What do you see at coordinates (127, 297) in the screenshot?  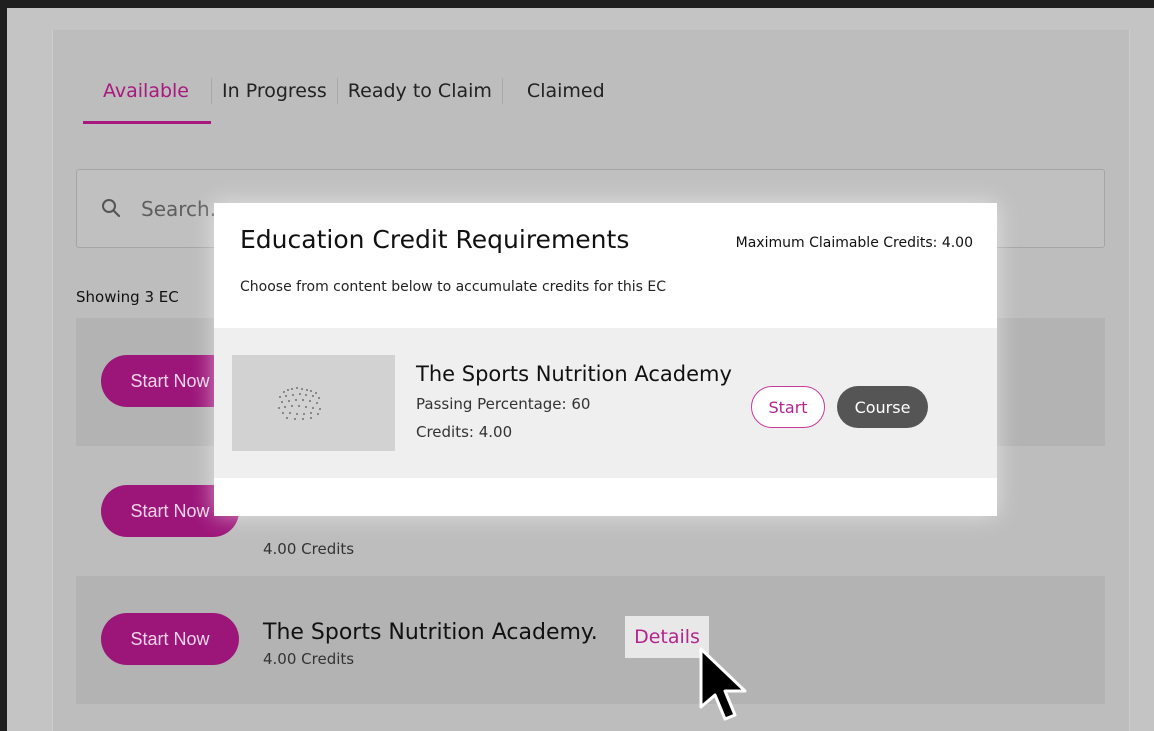 I see `results-count: Showing 3 EC` at bounding box center [127, 297].